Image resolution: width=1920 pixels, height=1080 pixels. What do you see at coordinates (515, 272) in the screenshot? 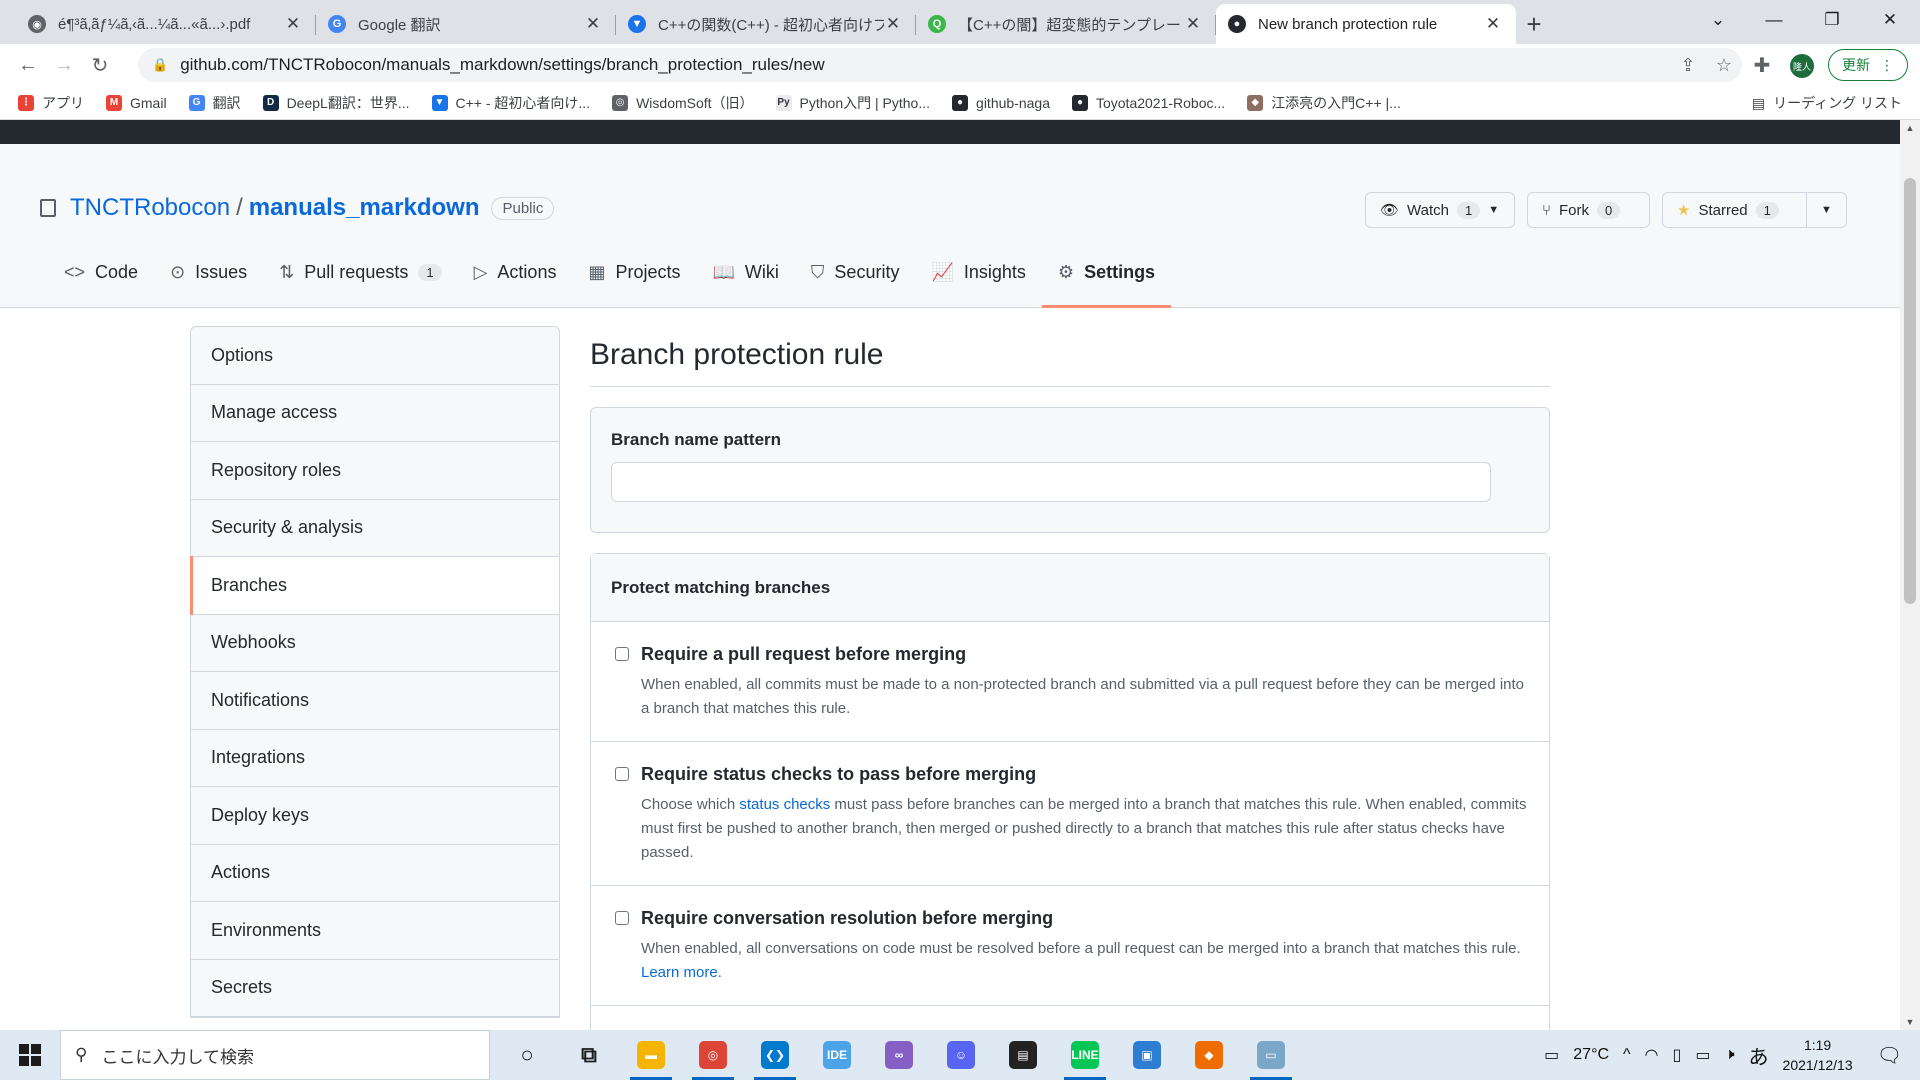
I see `tab-actions: ▷ Actions` at bounding box center [515, 272].